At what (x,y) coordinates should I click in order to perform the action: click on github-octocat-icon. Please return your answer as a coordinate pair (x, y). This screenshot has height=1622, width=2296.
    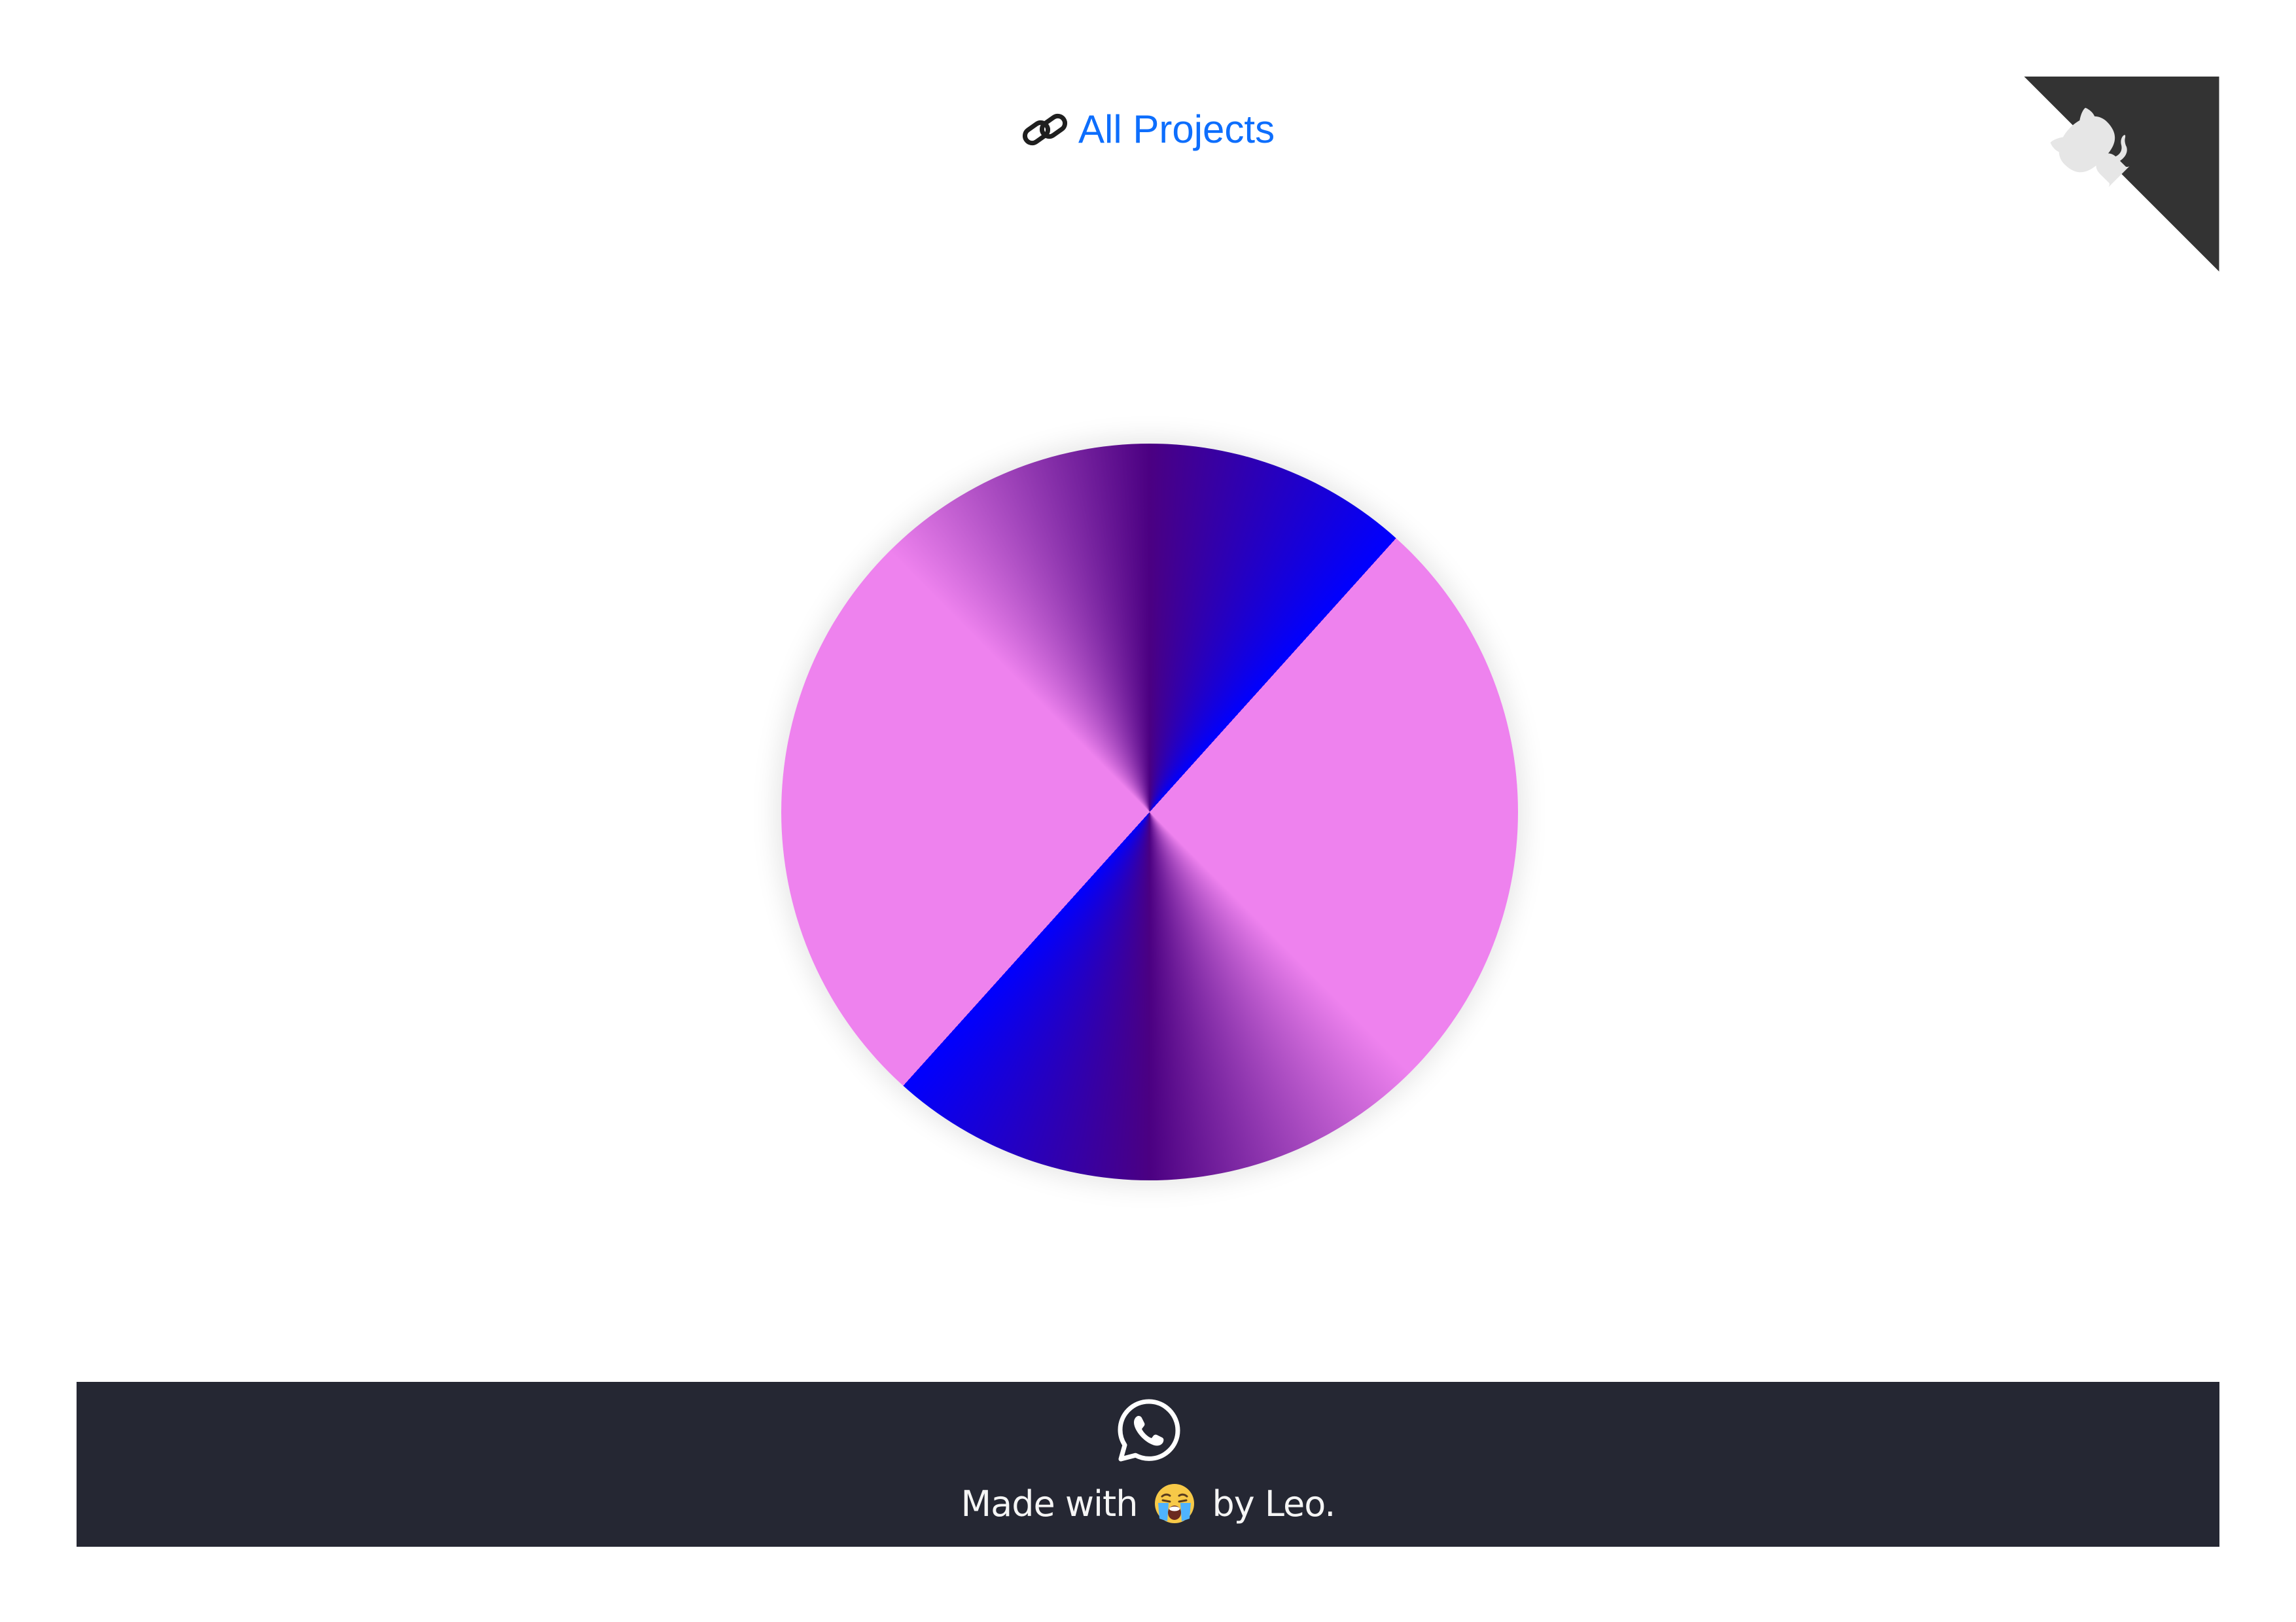
    Looking at the image, I should click on (2122, 175).